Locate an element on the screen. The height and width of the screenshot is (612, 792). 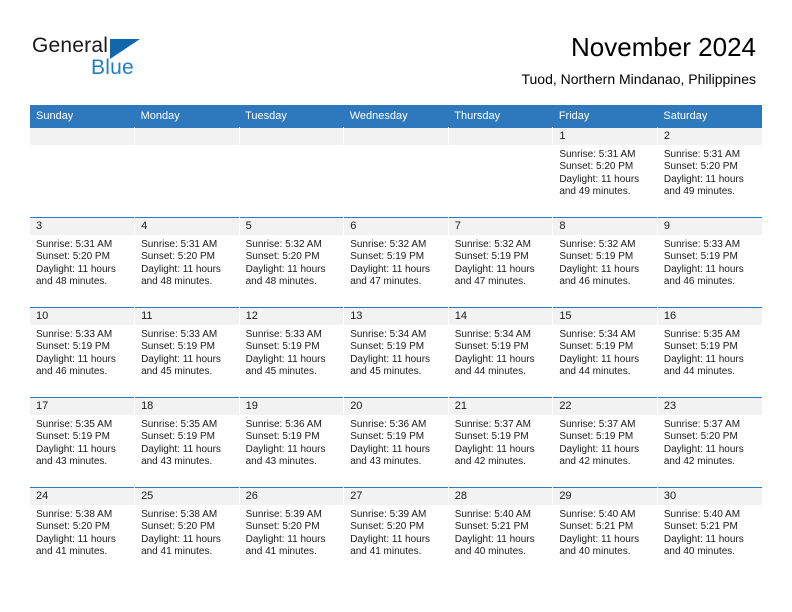
day-number: 29 is located at coordinates (605, 496).